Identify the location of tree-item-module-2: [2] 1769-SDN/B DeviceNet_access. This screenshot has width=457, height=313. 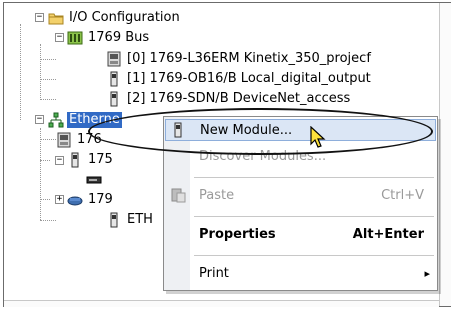
(229, 99).